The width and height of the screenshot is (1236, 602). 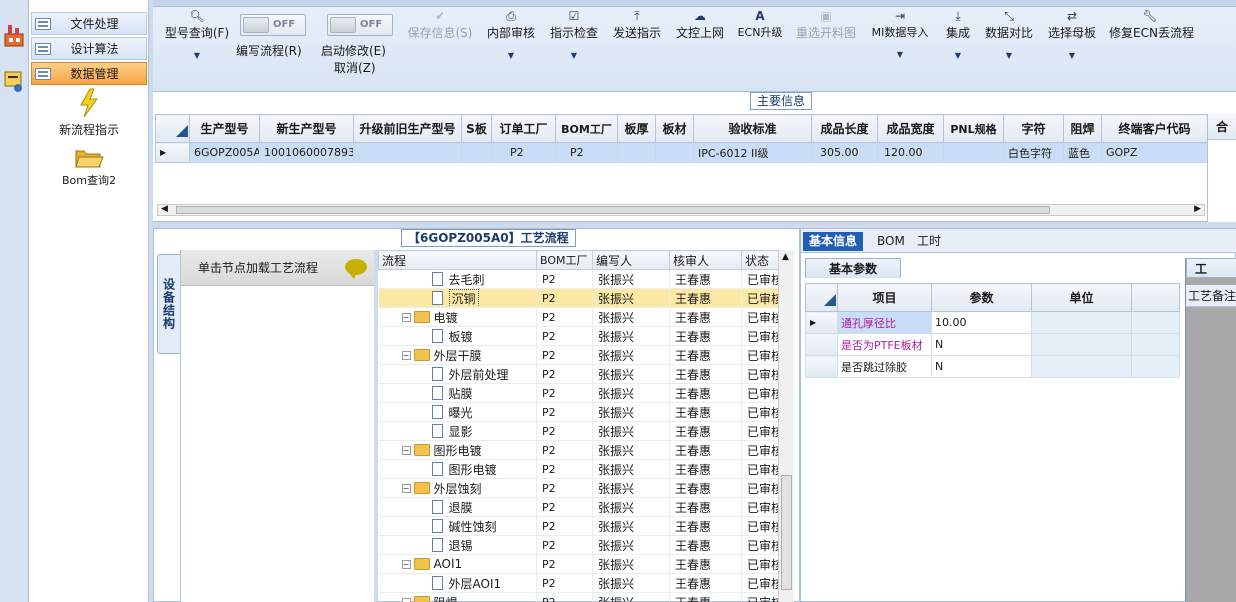 I want to click on factory-icon, so click(x=14, y=35).